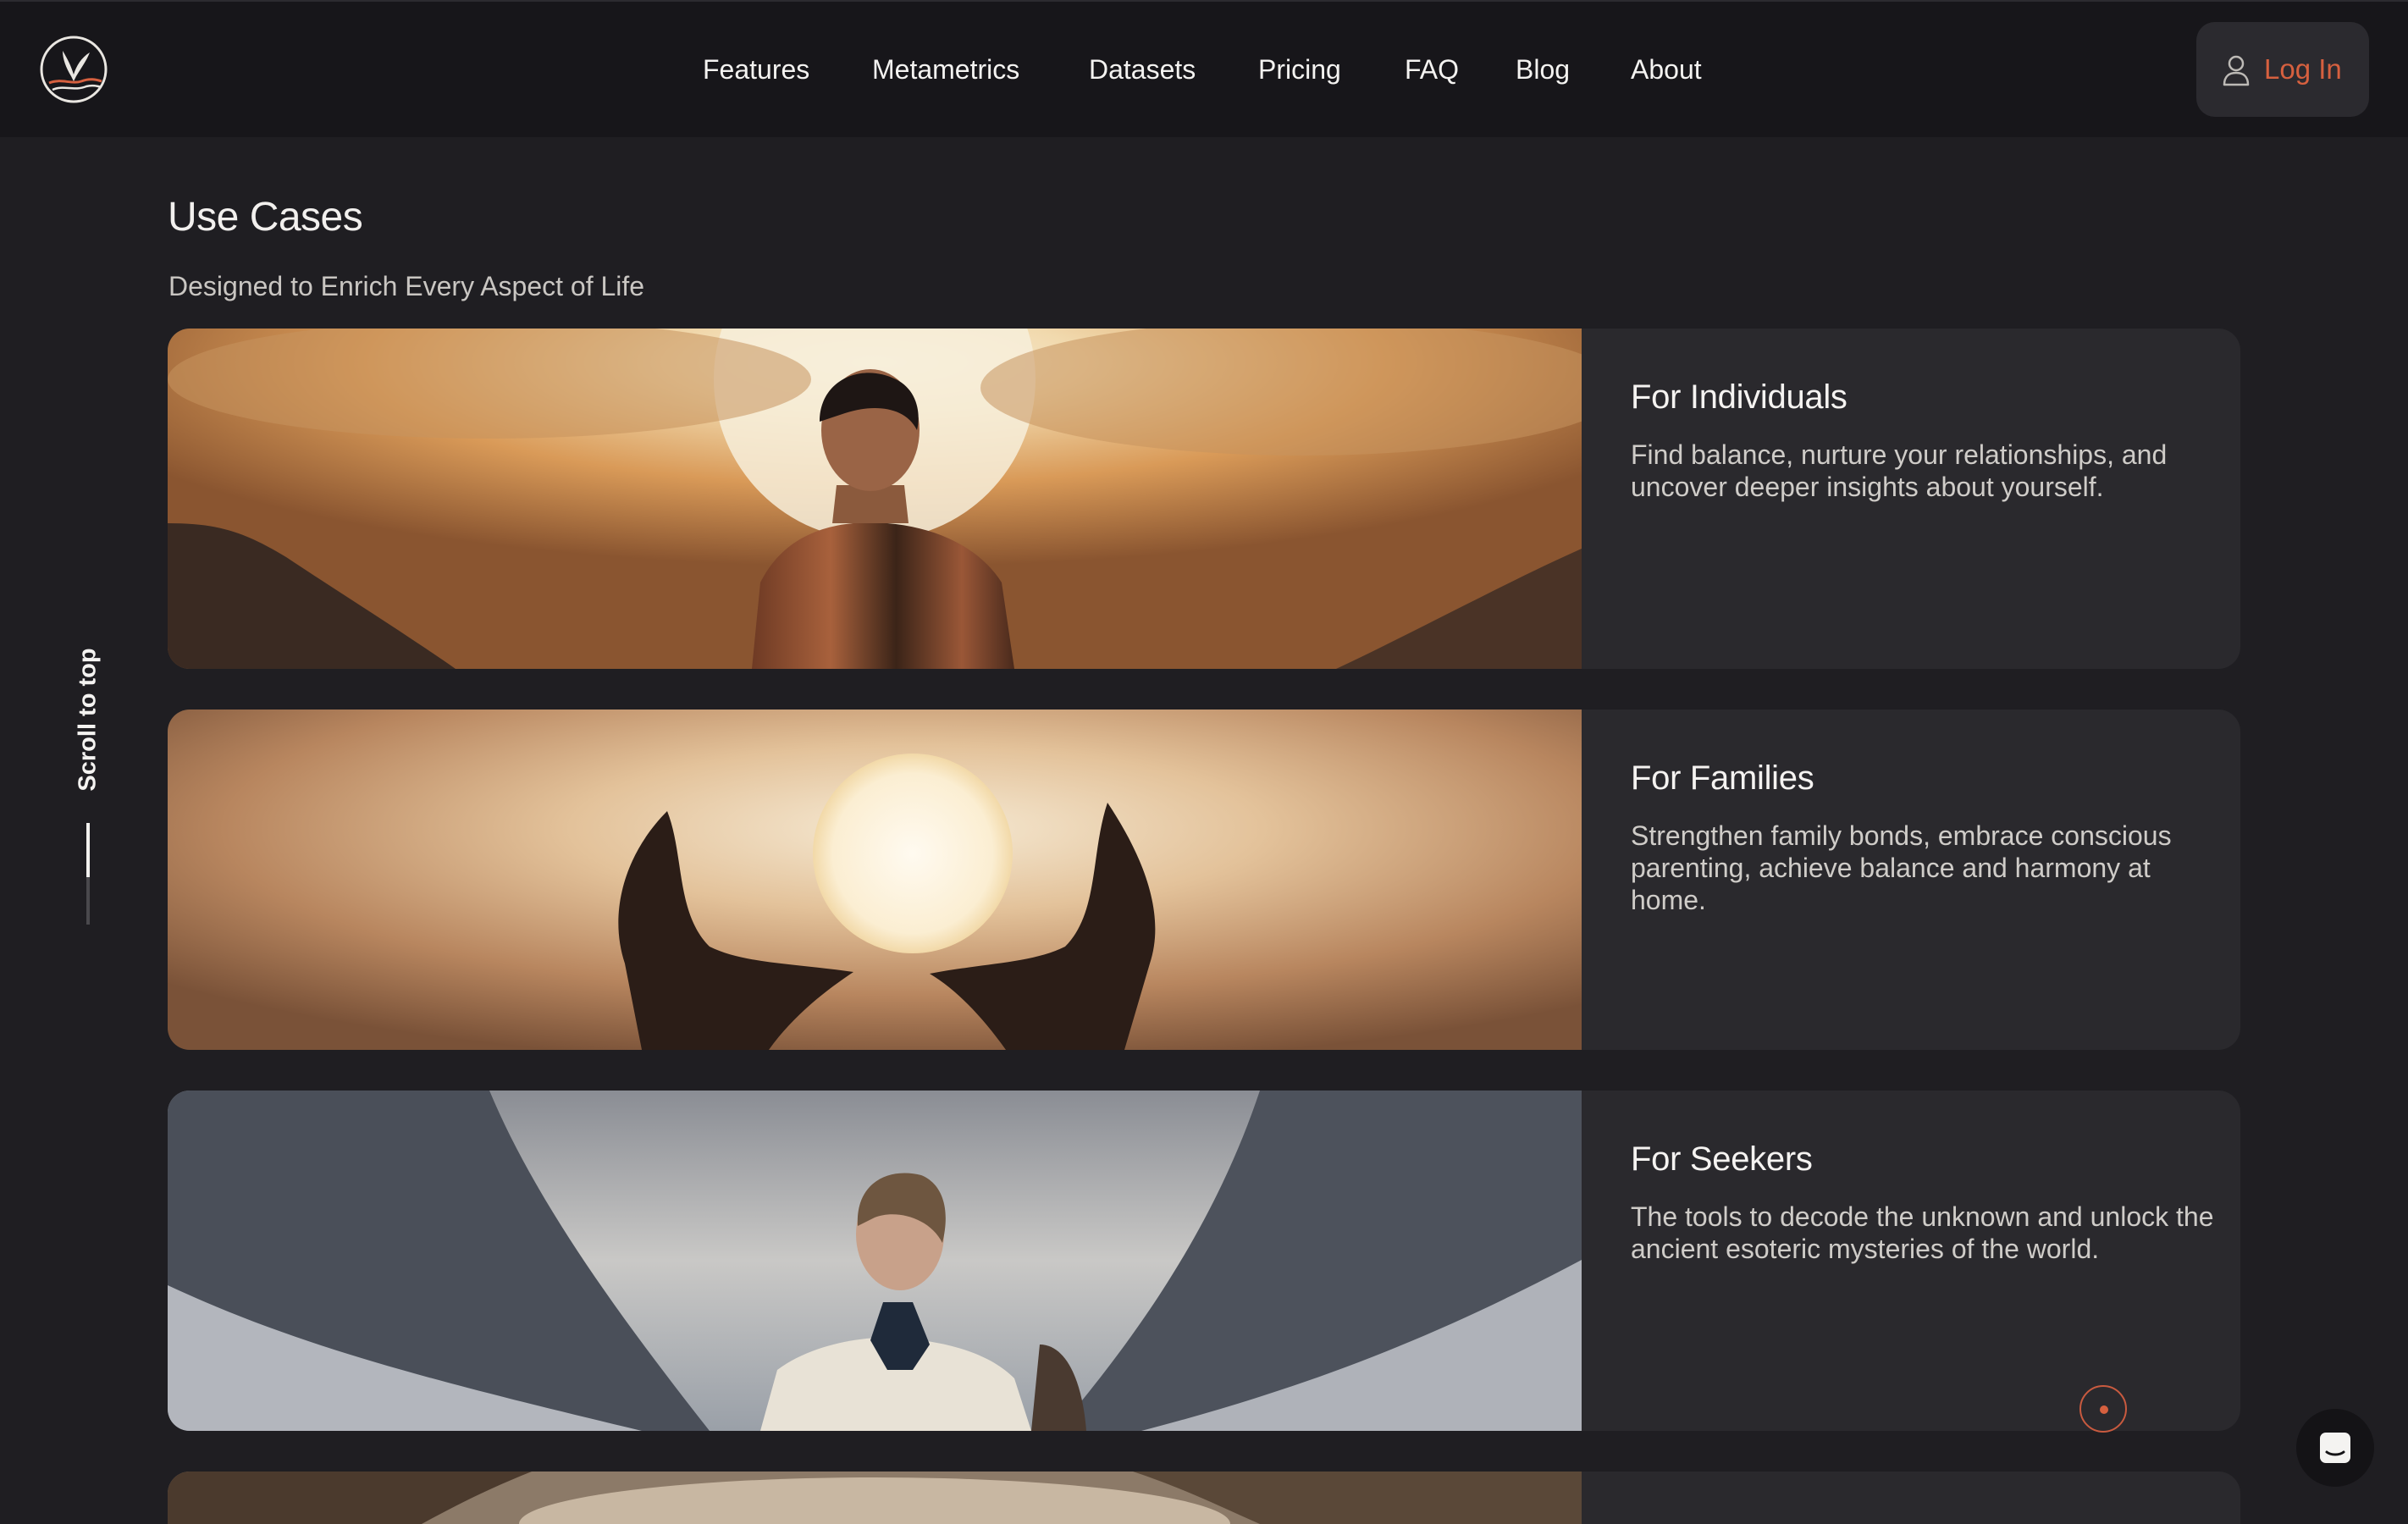 This screenshot has height=1524, width=2408. I want to click on chat-bubble-icon, so click(2335, 1448).